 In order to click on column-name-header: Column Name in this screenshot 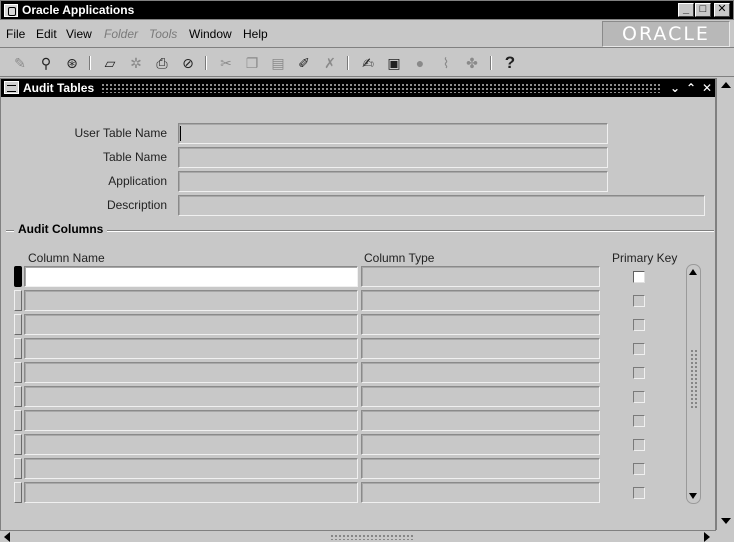, I will do `click(66, 258)`.